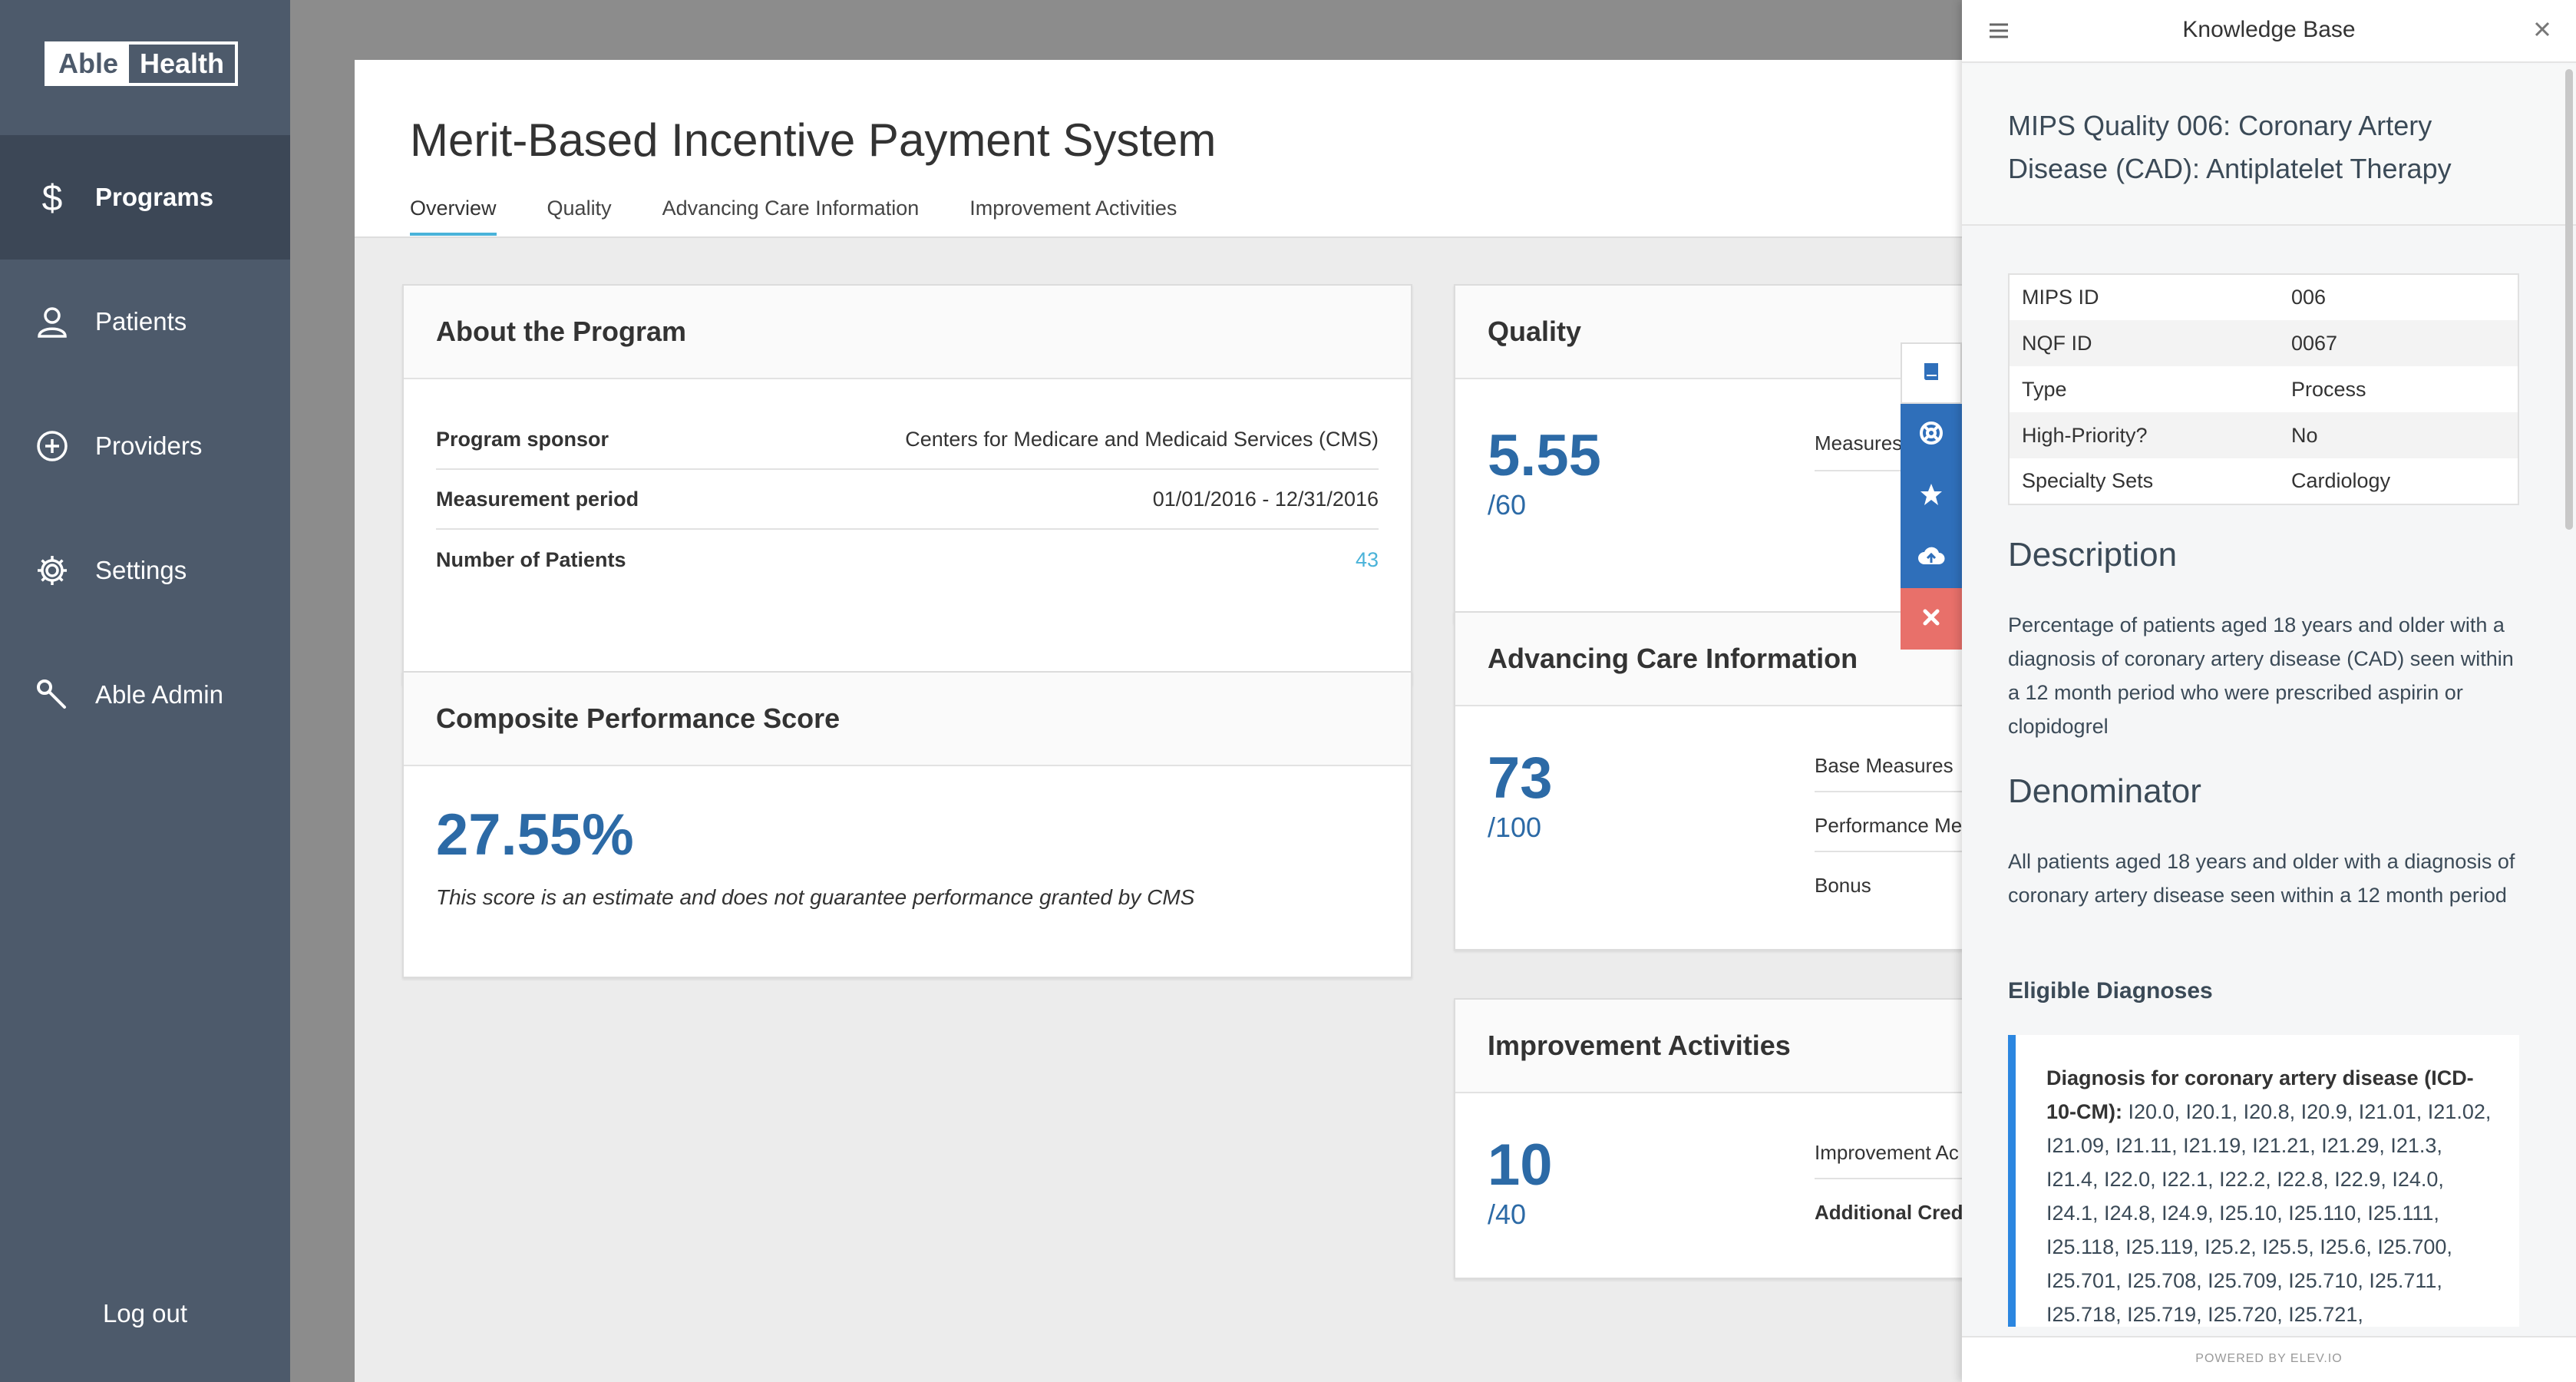  I want to click on toolbar-help-button, so click(1931, 434).